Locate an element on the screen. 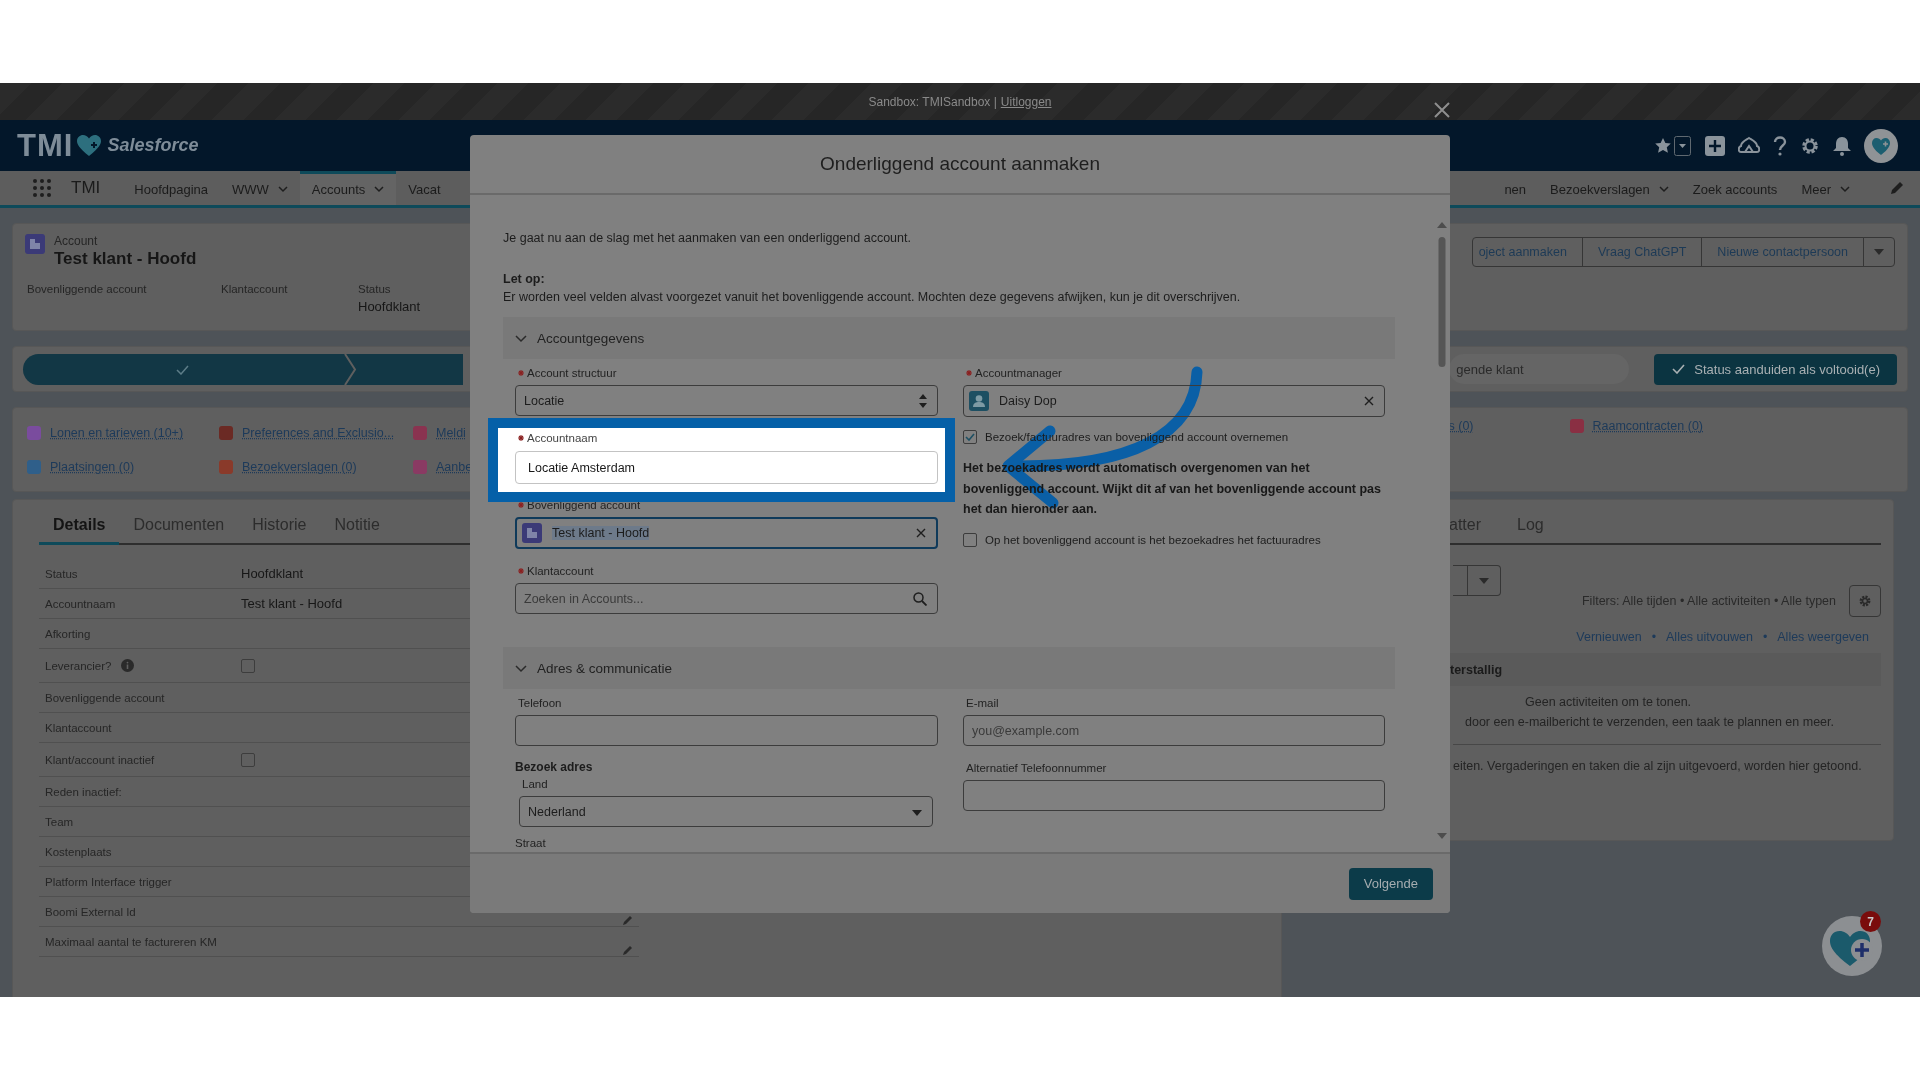  field-label: Maximaal aantal te factureren KM is located at coordinates (131, 941).